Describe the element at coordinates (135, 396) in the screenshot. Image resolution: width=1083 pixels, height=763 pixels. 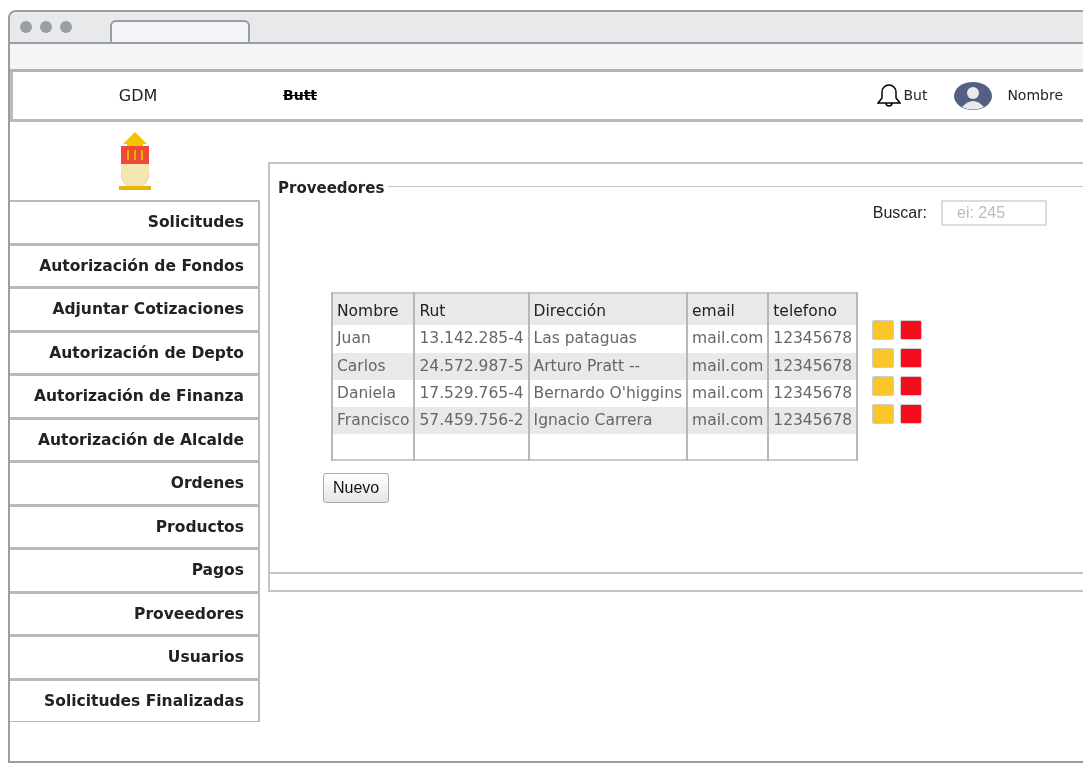
I see `sidebar-item: Autorización de Finanza` at that location.